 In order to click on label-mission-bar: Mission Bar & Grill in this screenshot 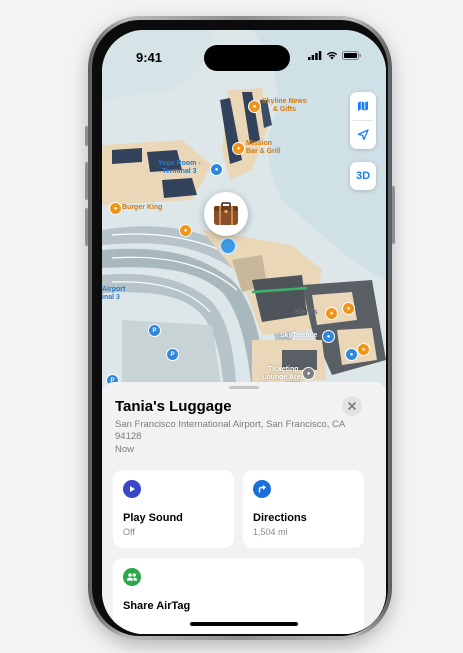, I will do `click(263, 148)`.